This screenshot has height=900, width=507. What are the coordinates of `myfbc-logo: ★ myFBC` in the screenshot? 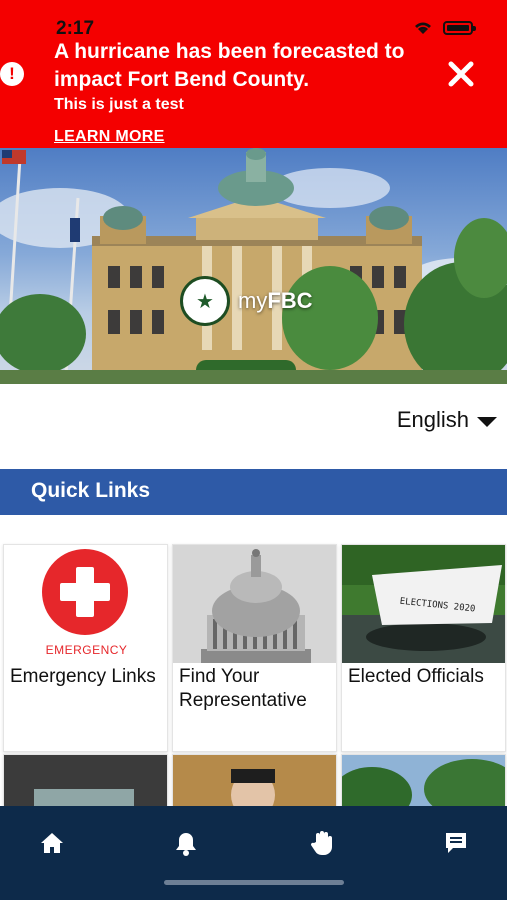 It's located at (246, 301).